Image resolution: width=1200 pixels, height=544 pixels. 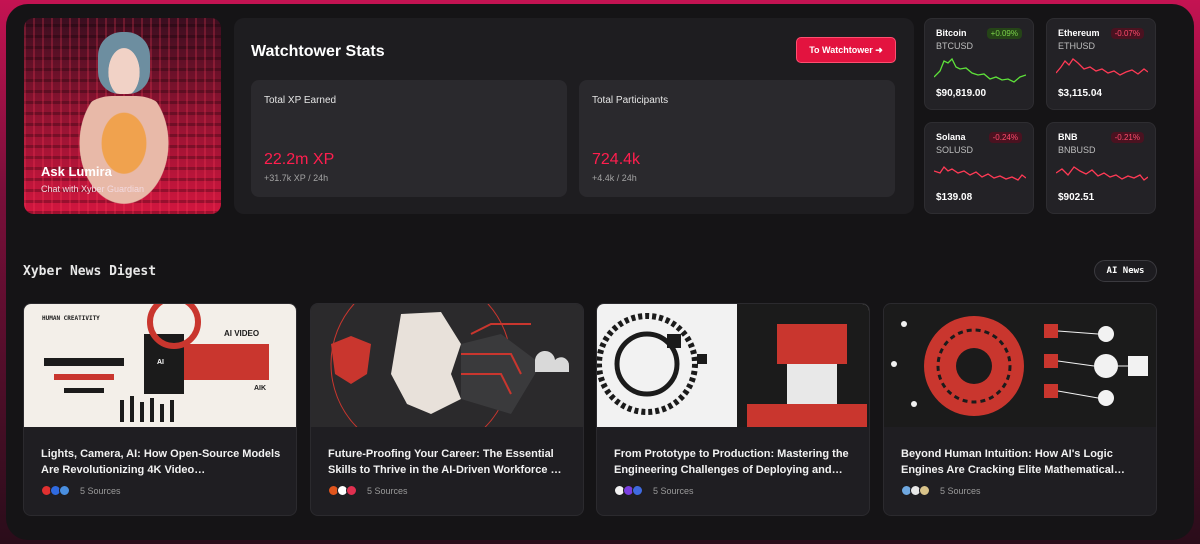 I want to click on ask-lumira-card: Ask Lumira Chat with Xyber Guardian, so click(x=122, y=116).